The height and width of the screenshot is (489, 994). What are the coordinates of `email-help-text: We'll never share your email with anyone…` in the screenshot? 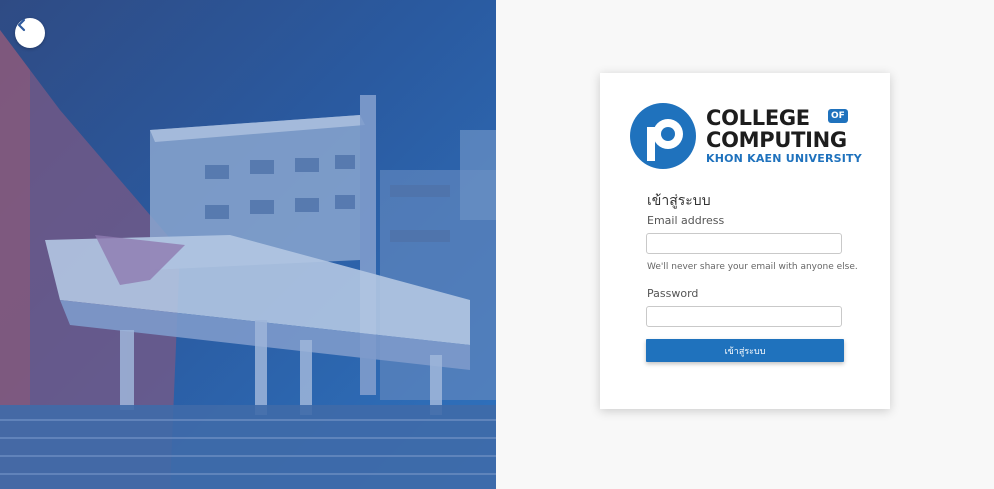 It's located at (752, 267).